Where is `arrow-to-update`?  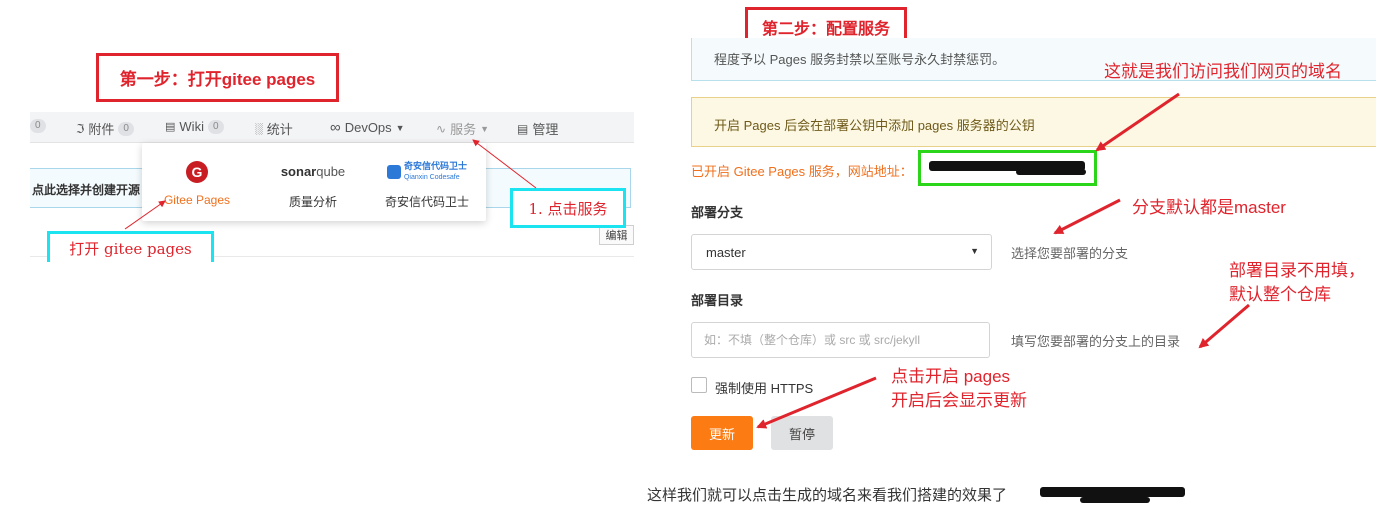
arrow-to-update is located at coordinates (816, 402).